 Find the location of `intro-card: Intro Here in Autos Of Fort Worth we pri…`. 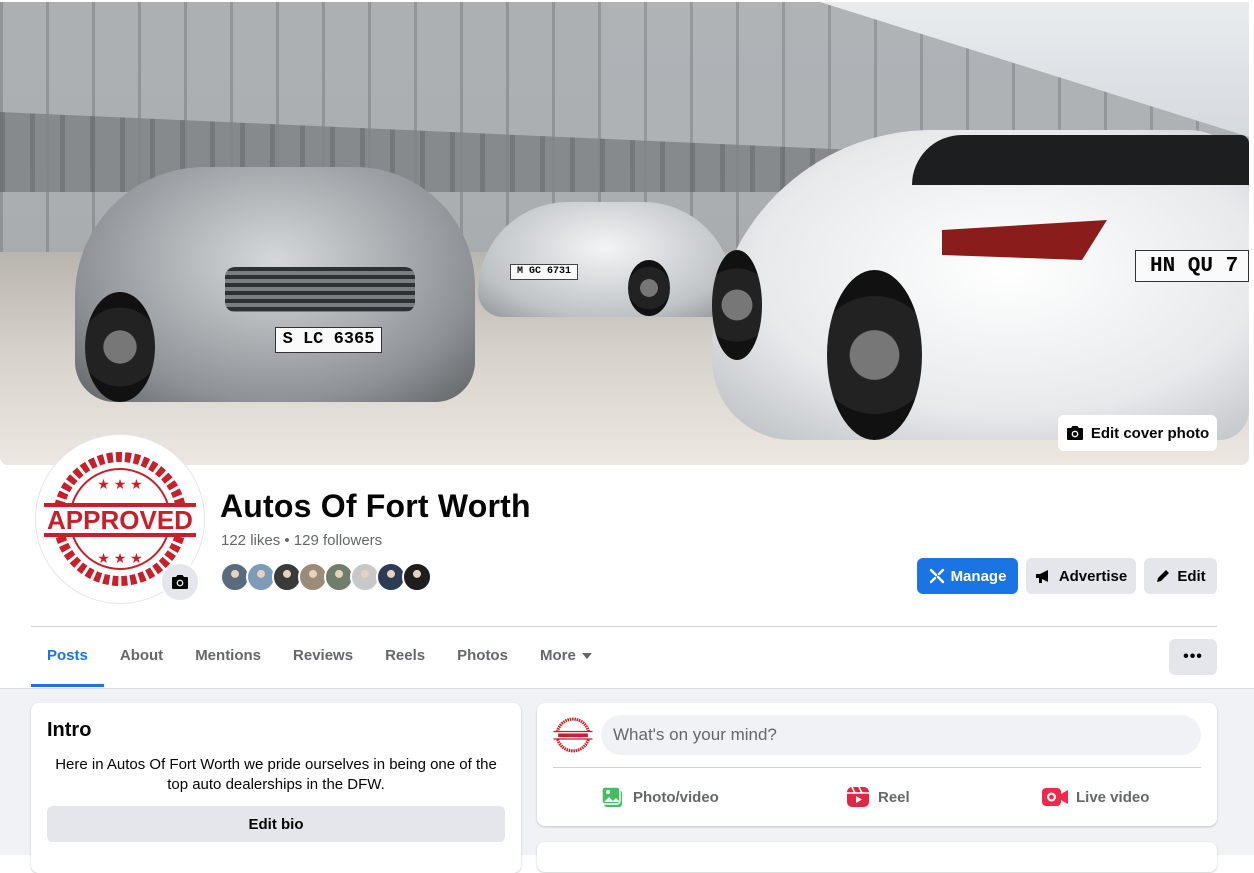

intro-card: Intro Here in Autos Of Fort Worth we pri… is located at coordinates (276, 788).